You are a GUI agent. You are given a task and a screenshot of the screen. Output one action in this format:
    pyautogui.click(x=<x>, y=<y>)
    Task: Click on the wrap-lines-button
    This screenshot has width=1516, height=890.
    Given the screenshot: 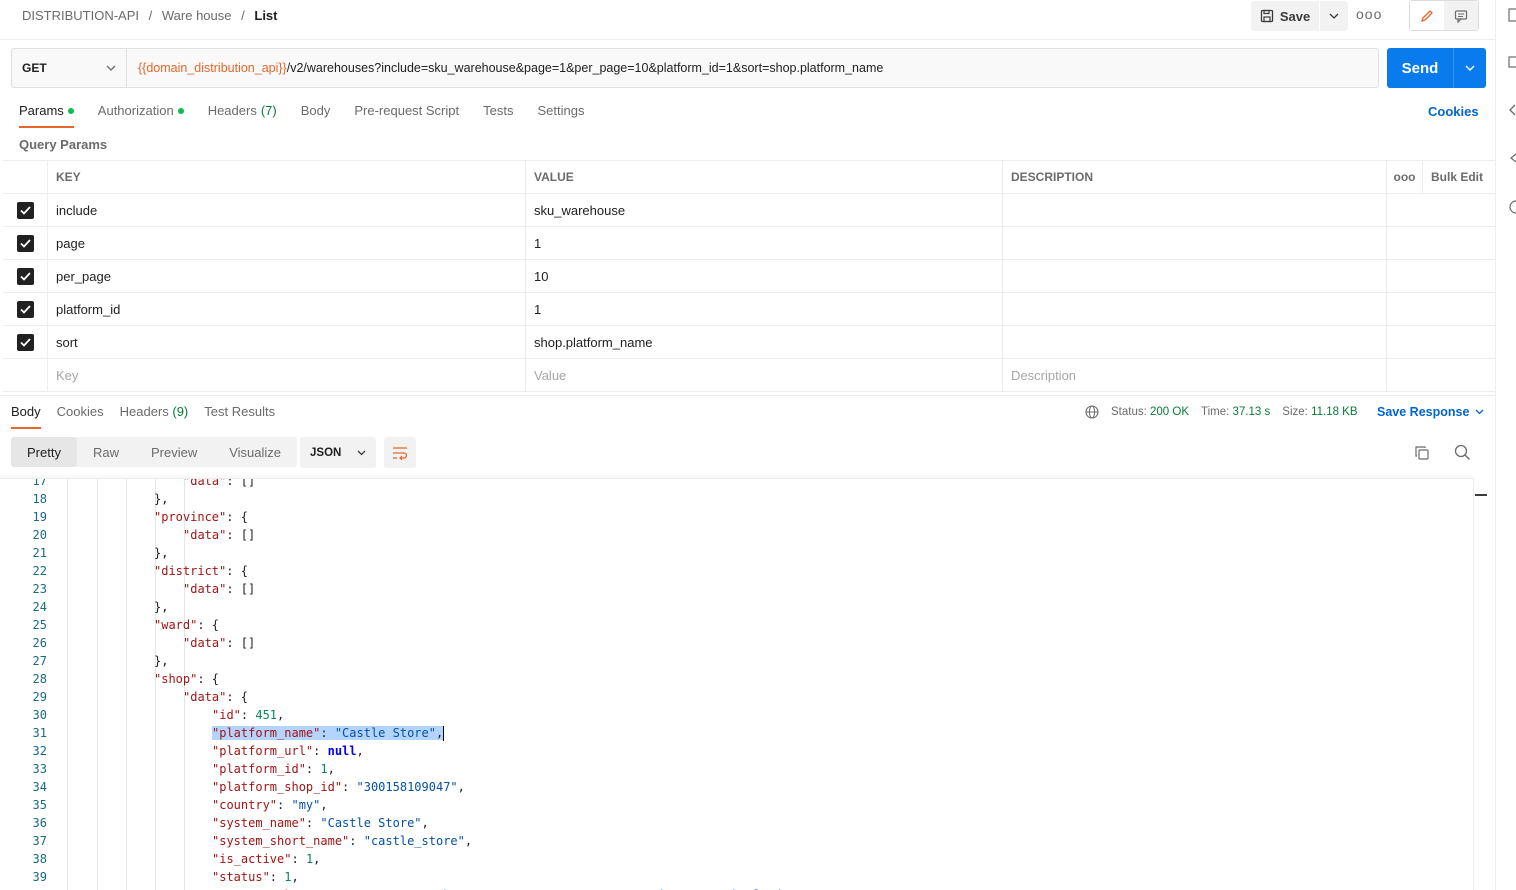 What is the action you would take?
    pyautogui.click(x=400, y=452)
    